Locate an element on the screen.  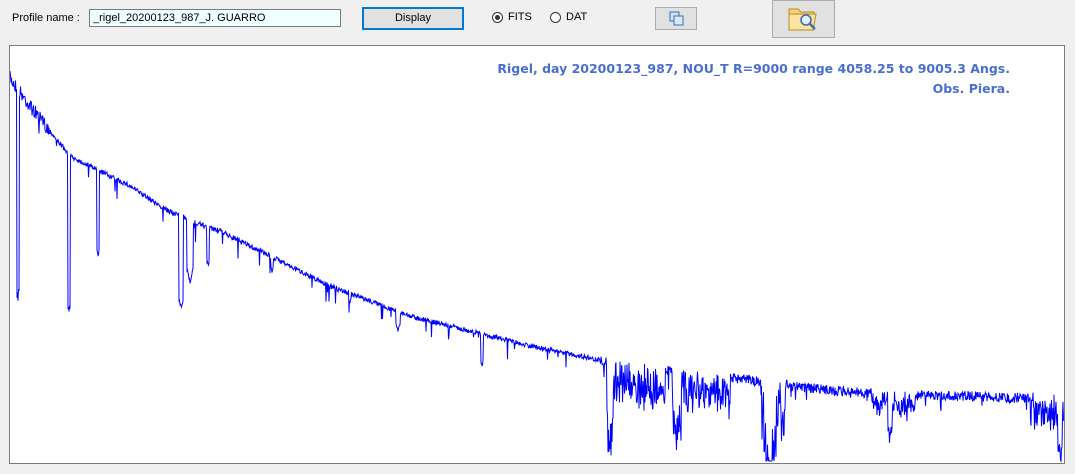
dat-radio-dot is located at coordinates (555, 17).